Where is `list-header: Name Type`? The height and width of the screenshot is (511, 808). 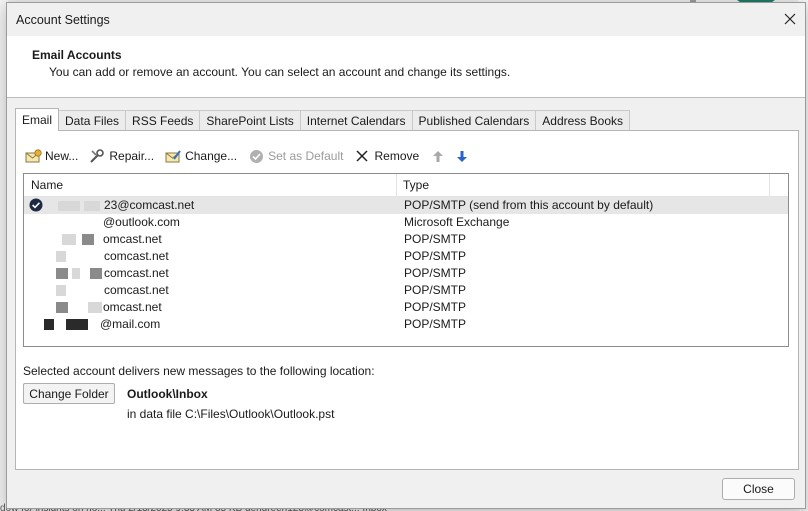 list-header: Name Type is located at coordinates (406, 185).